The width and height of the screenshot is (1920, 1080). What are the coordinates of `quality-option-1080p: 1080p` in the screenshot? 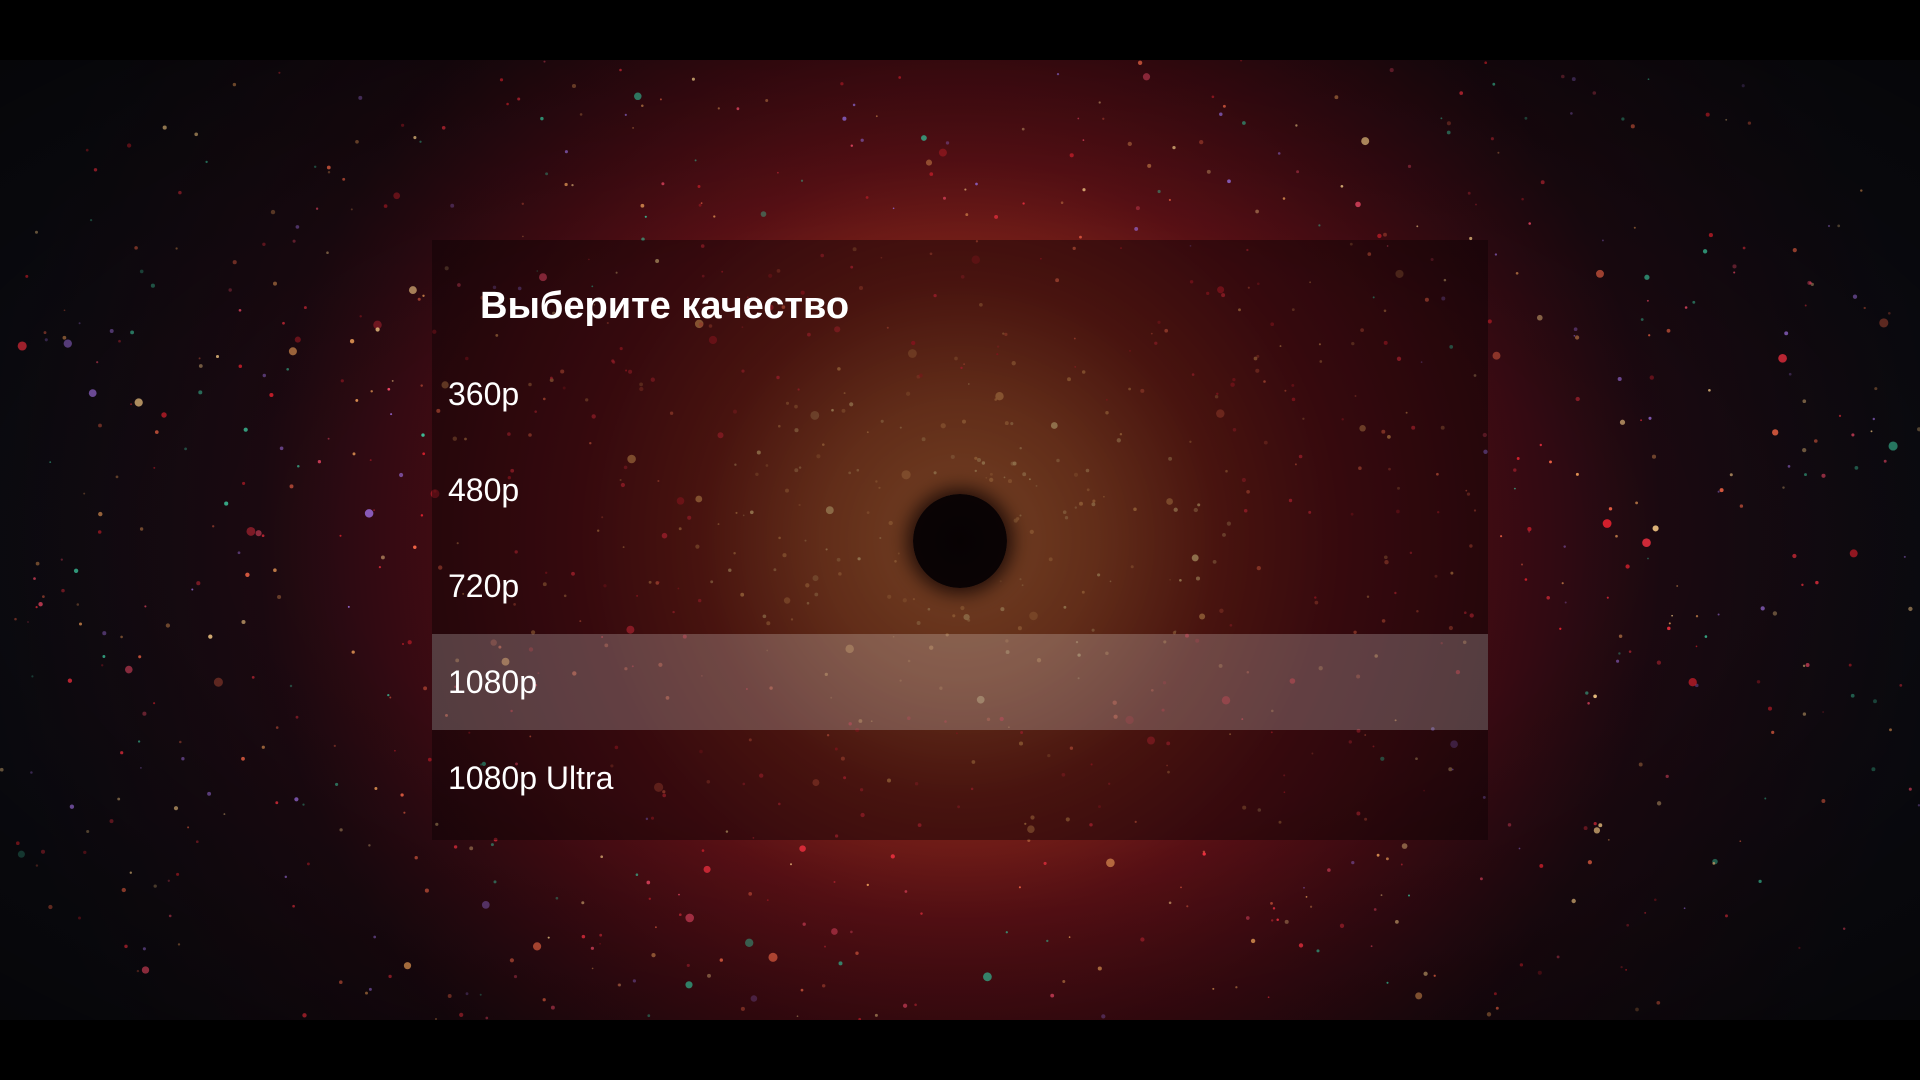 It's located at (960, 682).